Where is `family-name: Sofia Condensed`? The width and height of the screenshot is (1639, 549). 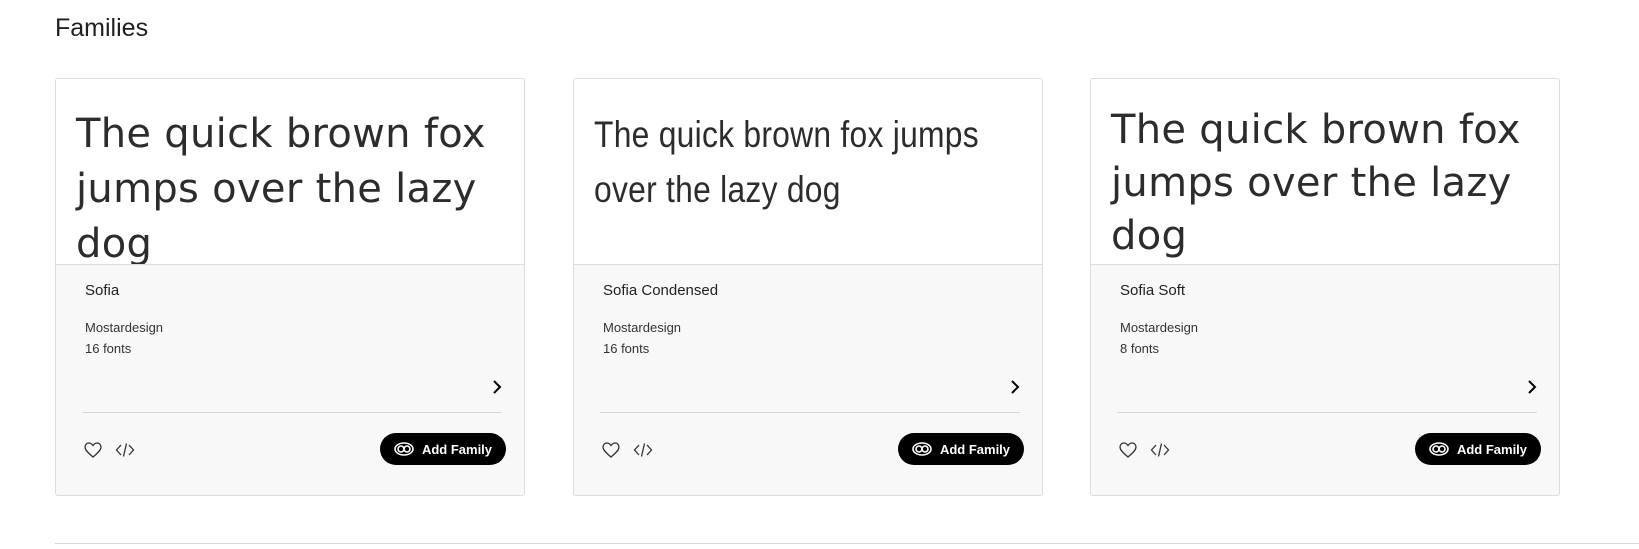 family-name: Sofia Condensed is located at coordinates (660, 290).